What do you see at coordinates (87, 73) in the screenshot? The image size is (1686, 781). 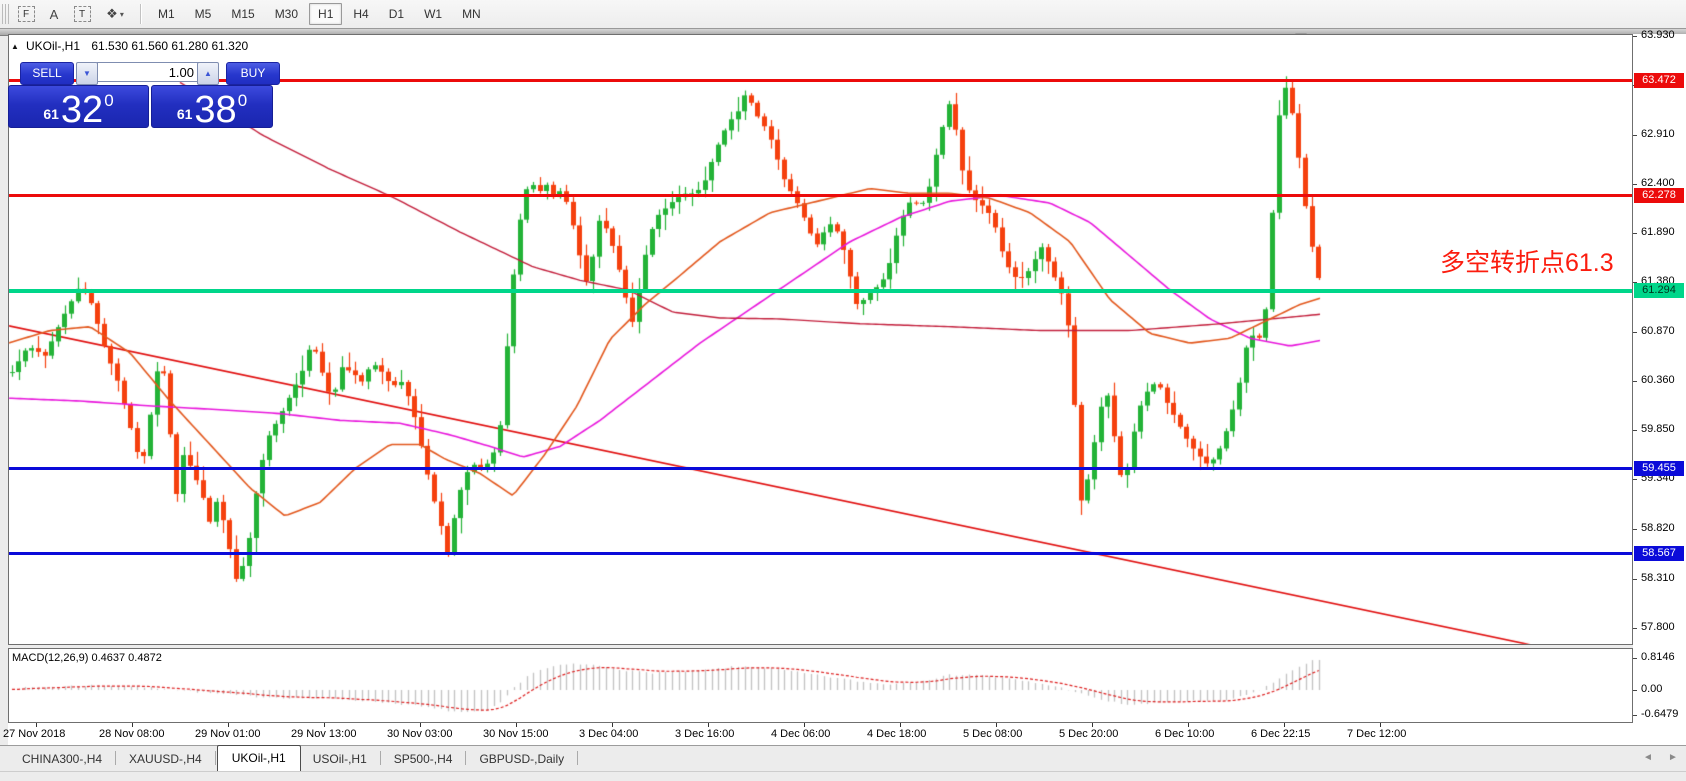 I see `volume-decrease-button: ▼` at bounding box center [87, 73].